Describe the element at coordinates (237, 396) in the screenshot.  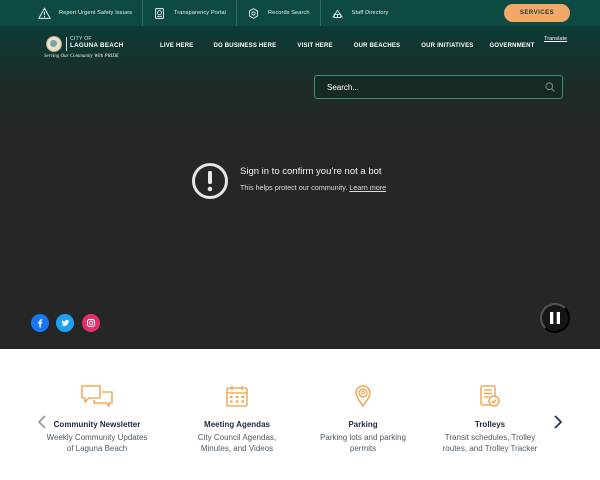
I see `calendar-icon` at that location.